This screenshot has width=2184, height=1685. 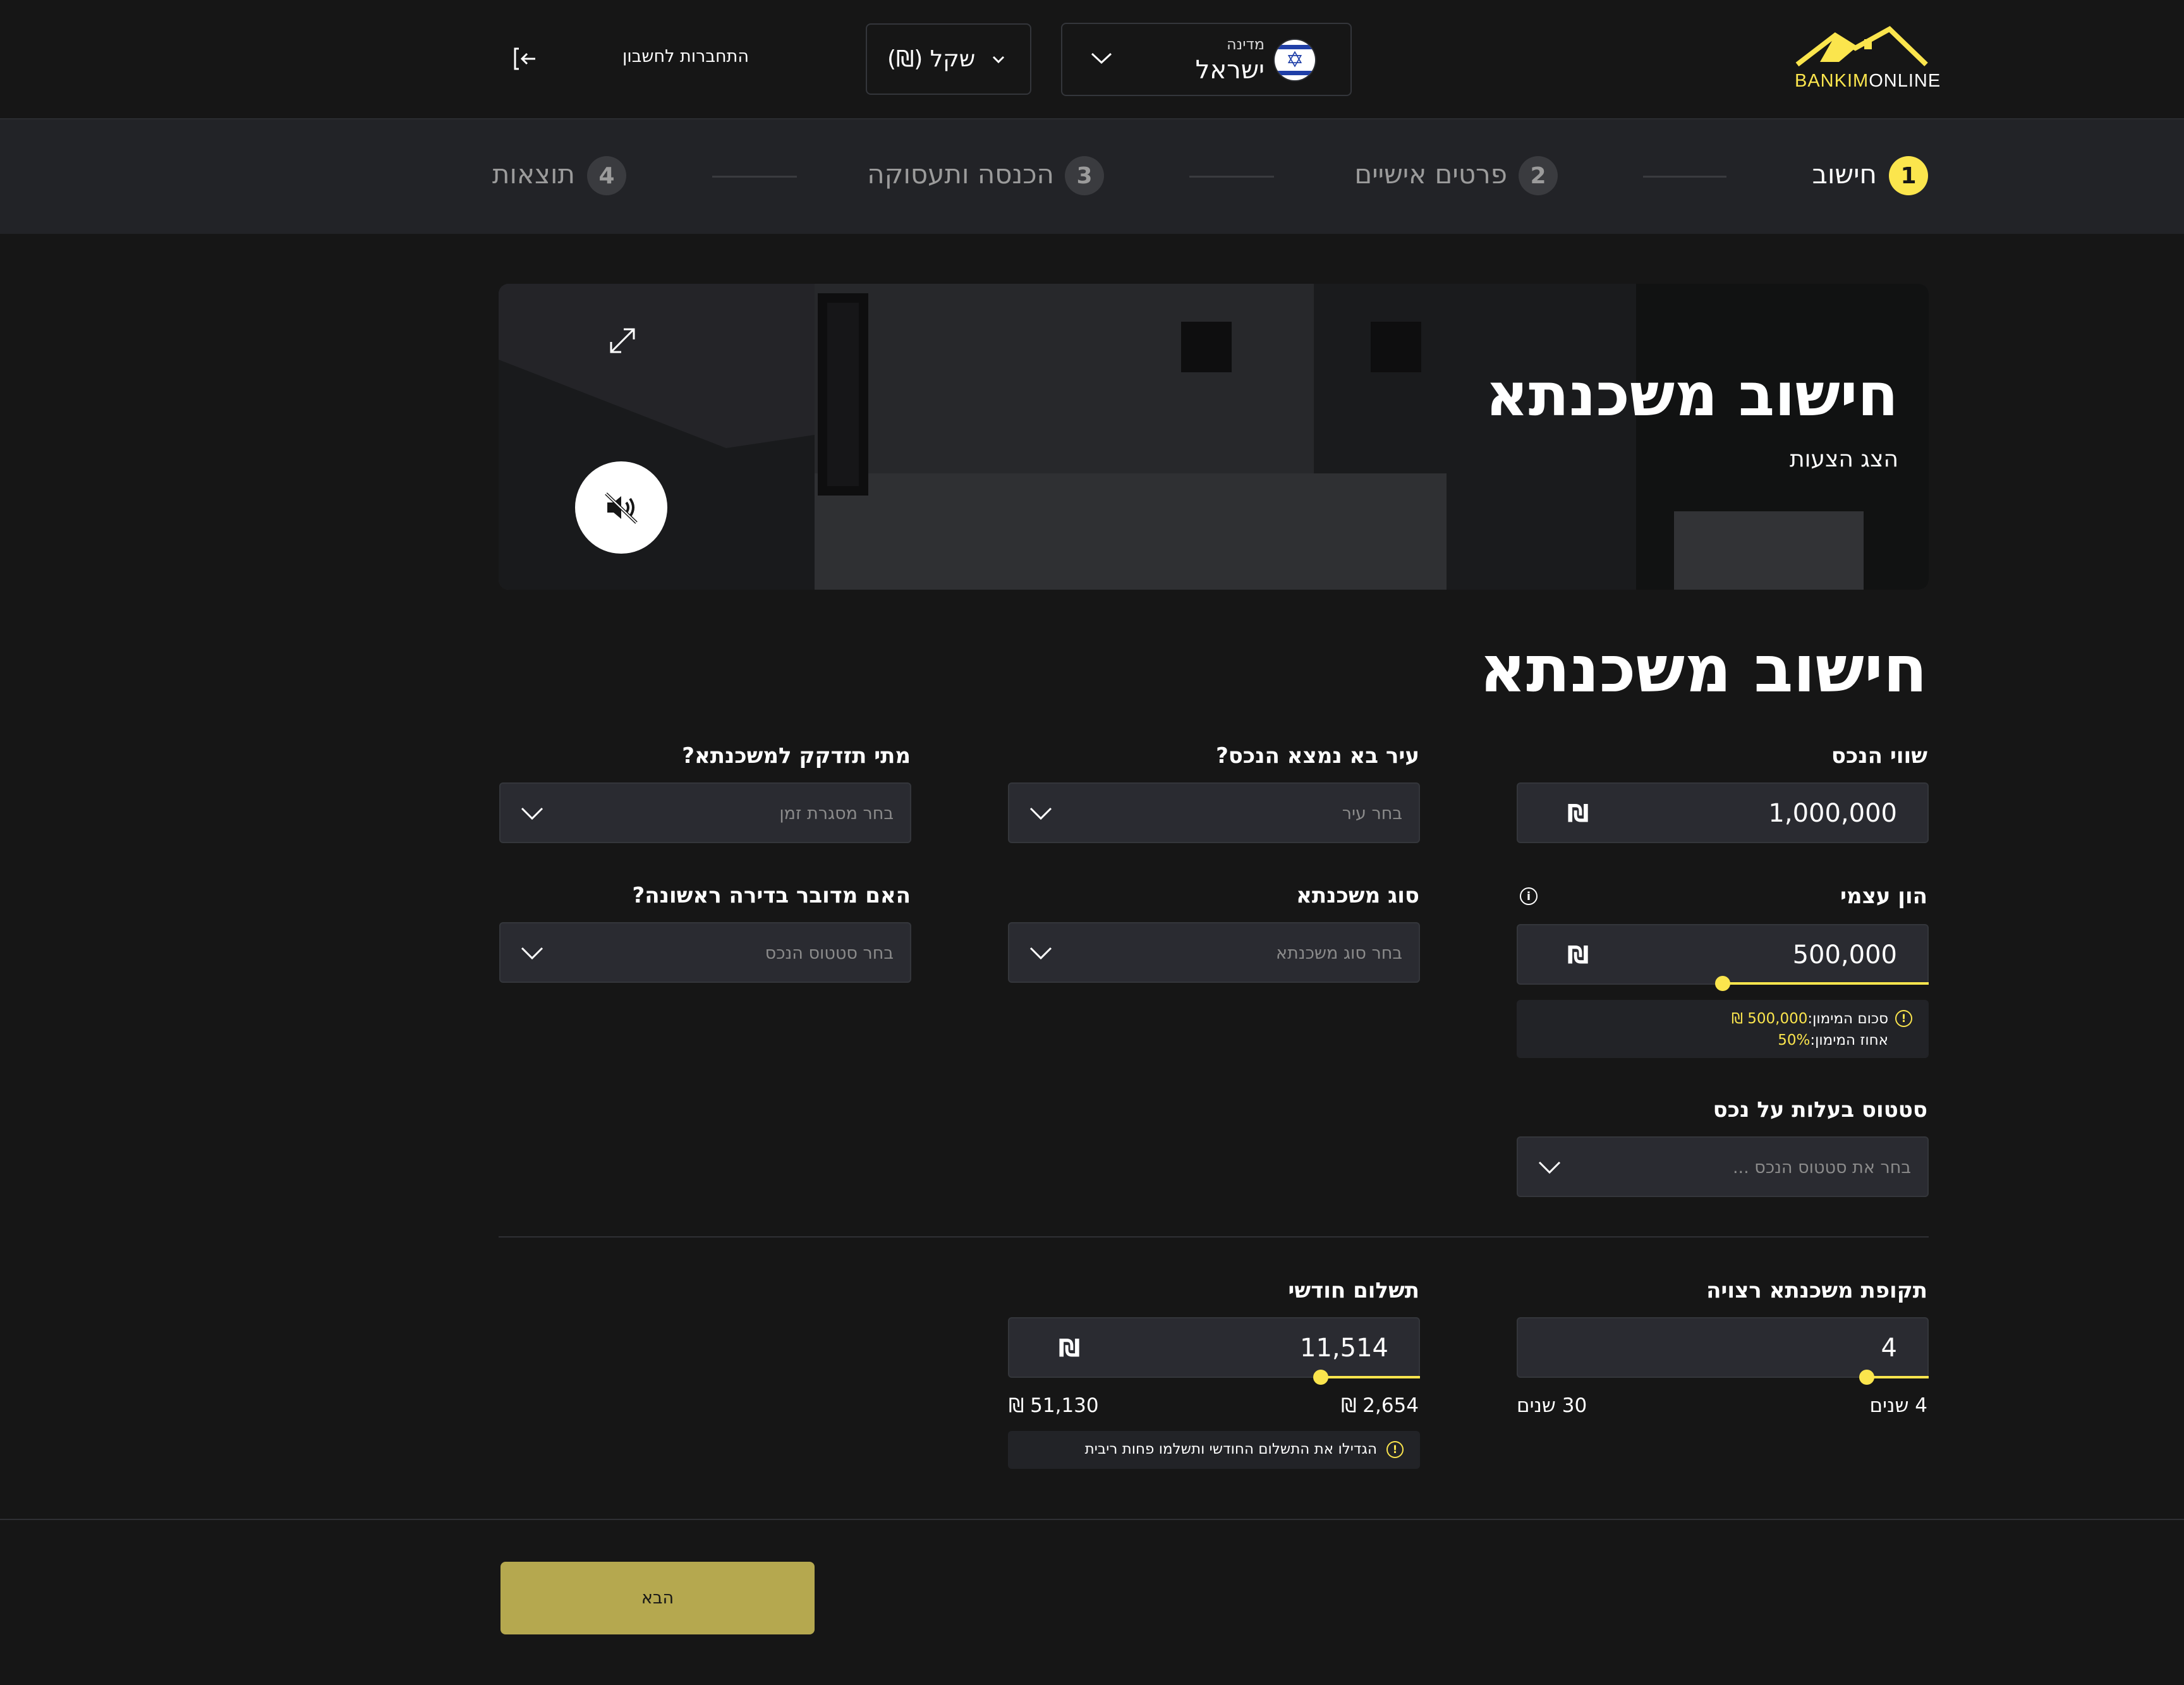 I want to click on step-3-label: הכנסה ותעסוקה, so click(x=960, y=174).